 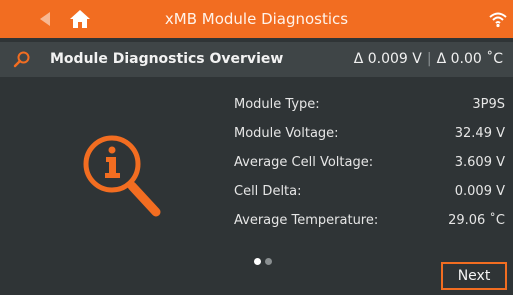 What do you see at coordinates (479, 191) in the screenshot?
I see `row-value: 0.009 V` at bounding box center [479, 191].